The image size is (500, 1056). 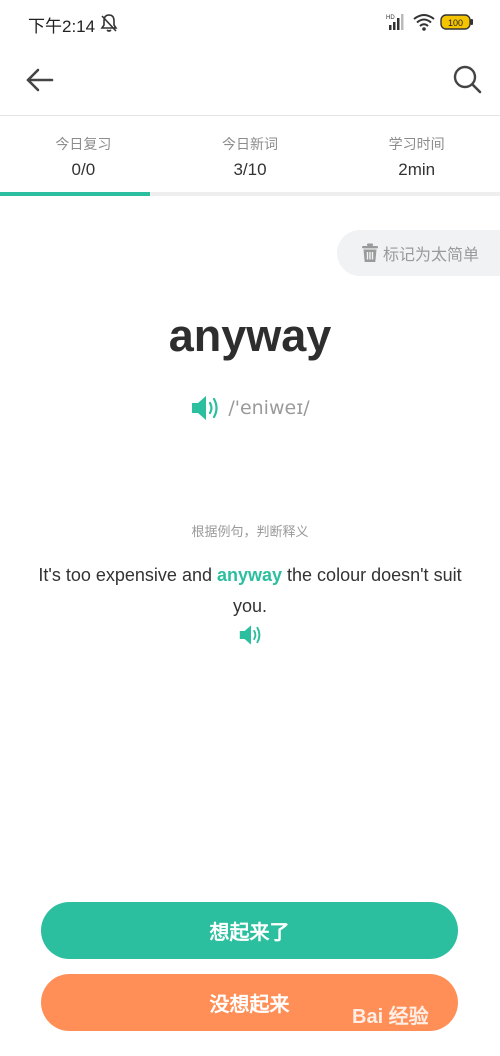 What do you see at coordinates (83, 156) in the screenshot?
I see `stat-review: 今日复习 0/0` at bounding box center [83, 156].